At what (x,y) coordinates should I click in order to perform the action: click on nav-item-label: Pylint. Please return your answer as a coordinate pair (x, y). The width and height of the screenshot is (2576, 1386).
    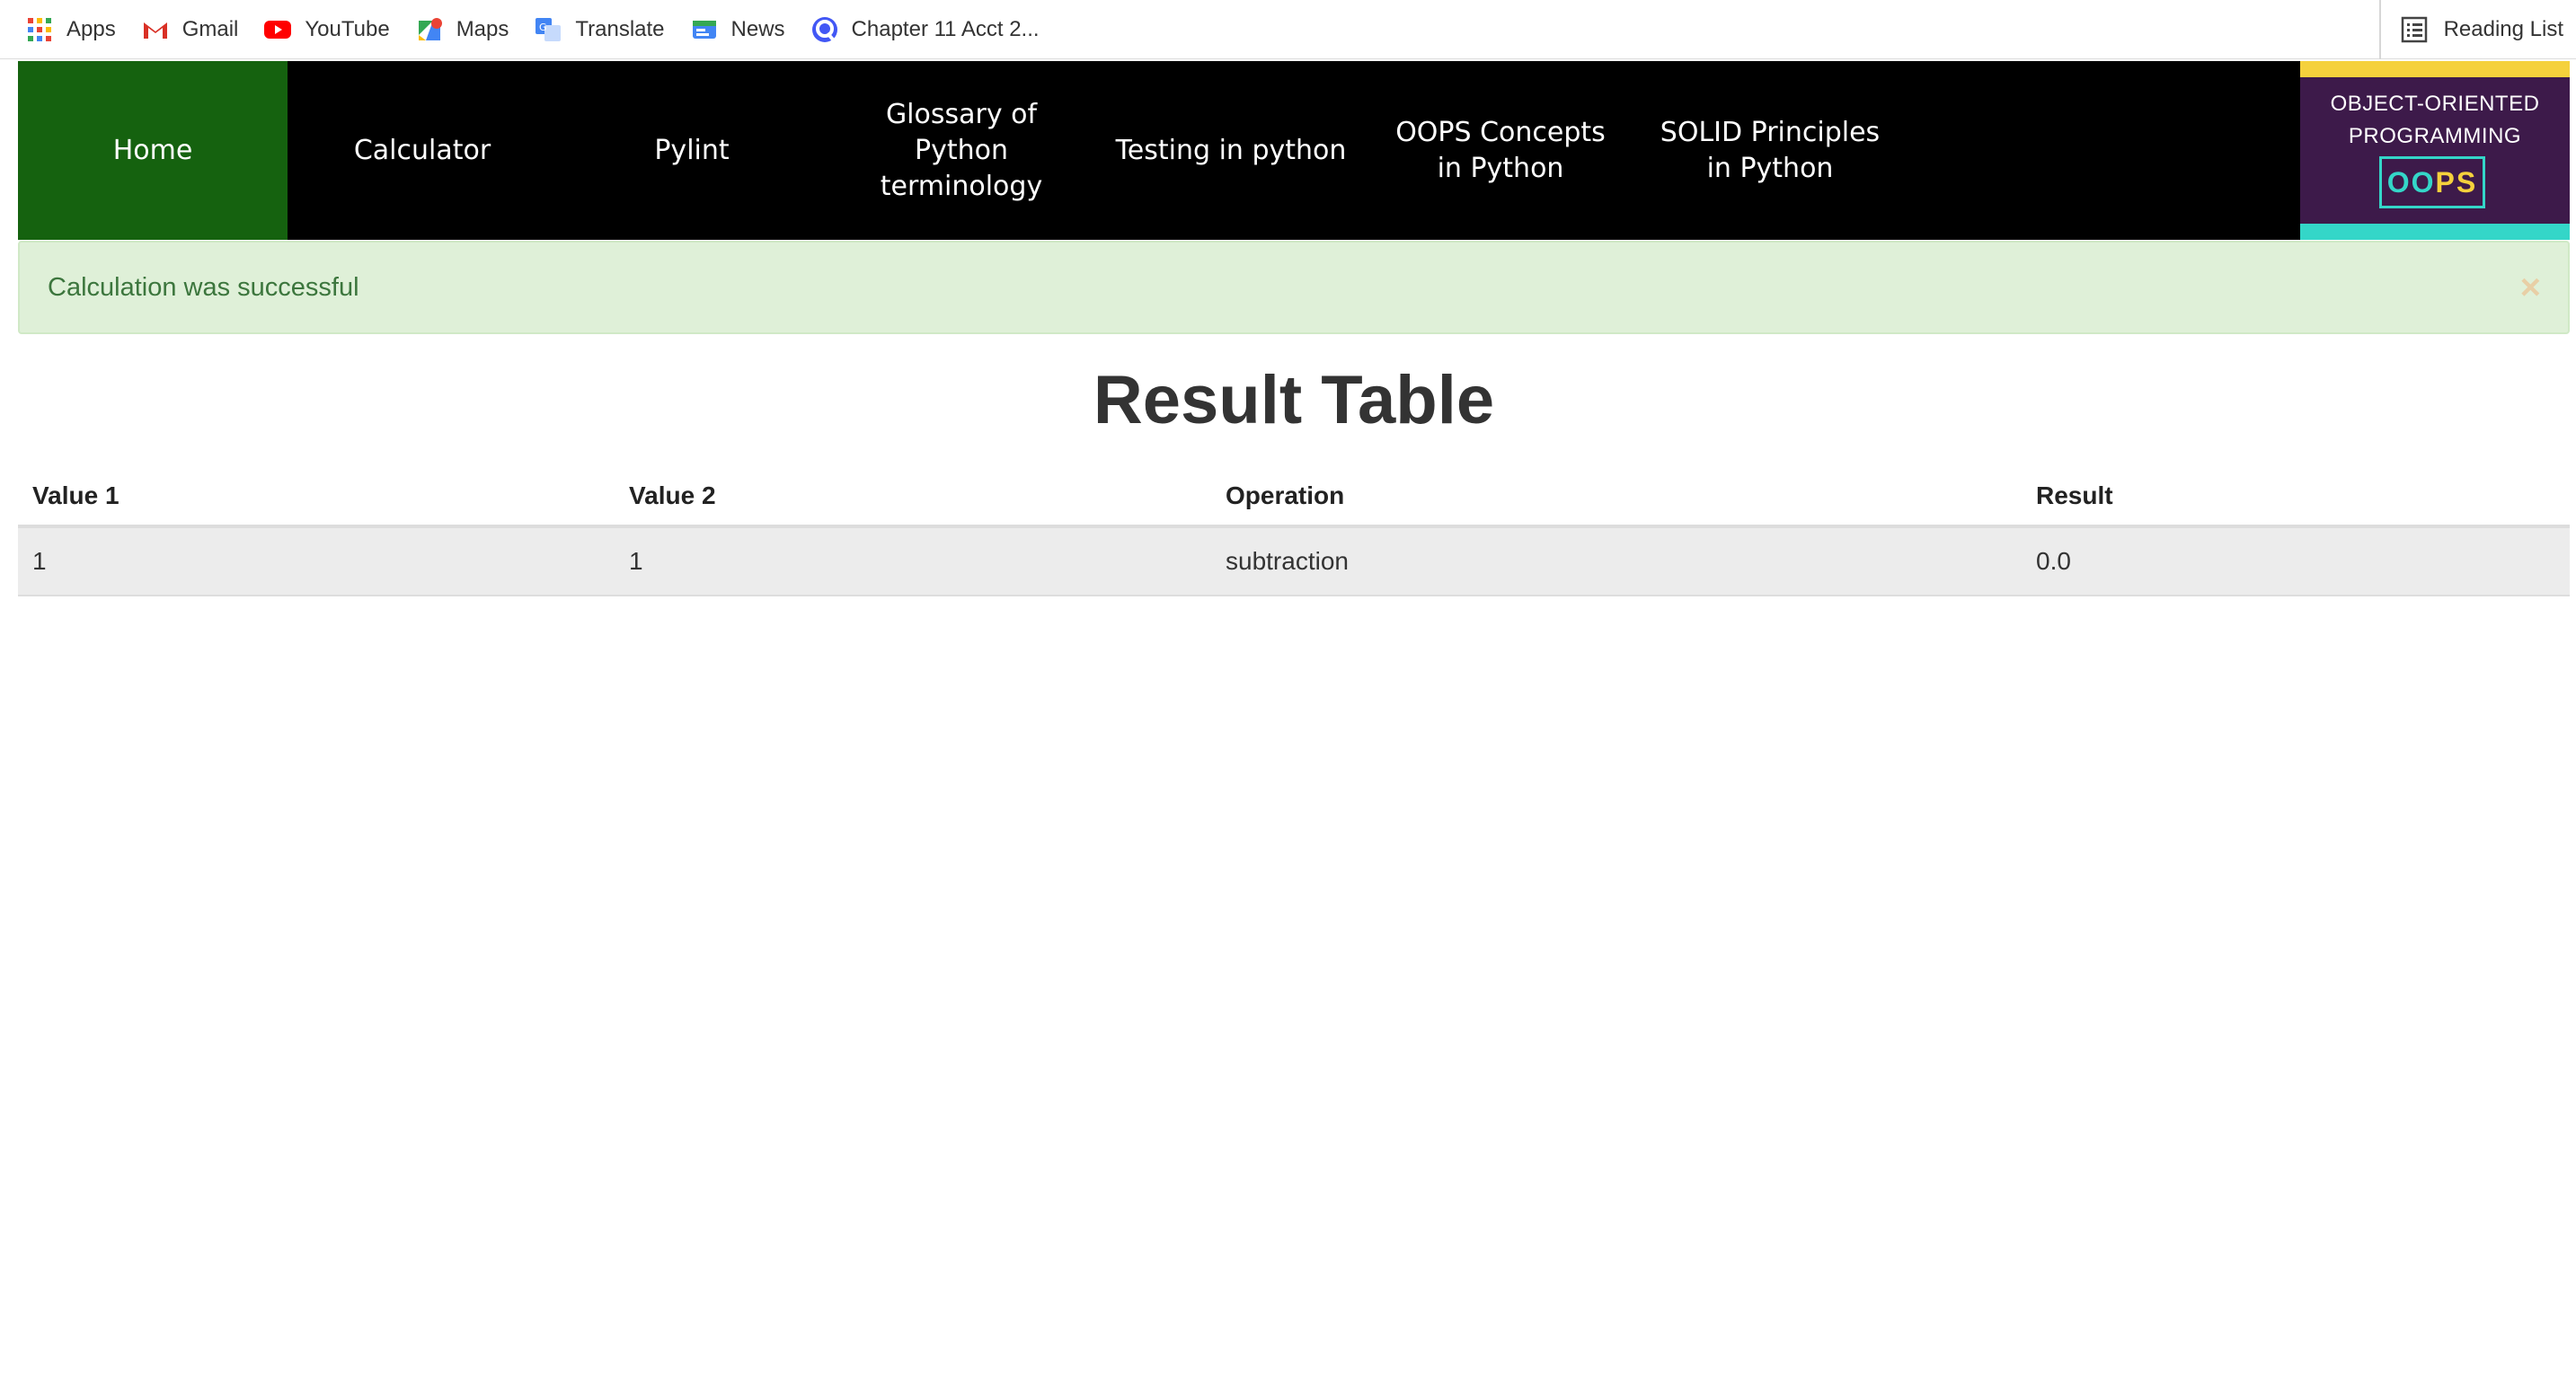
    Looking at the image, I should click on (692, 150).